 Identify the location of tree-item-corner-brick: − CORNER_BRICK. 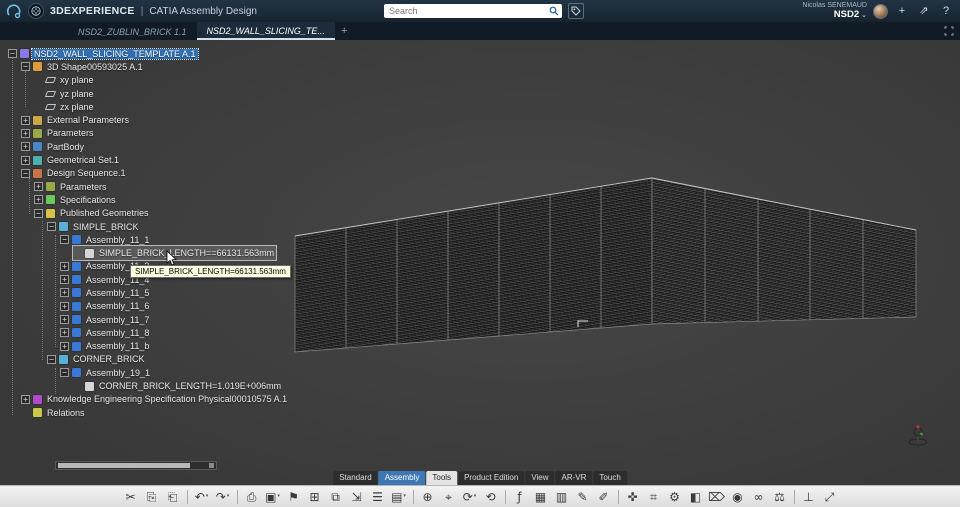
(97, 359).